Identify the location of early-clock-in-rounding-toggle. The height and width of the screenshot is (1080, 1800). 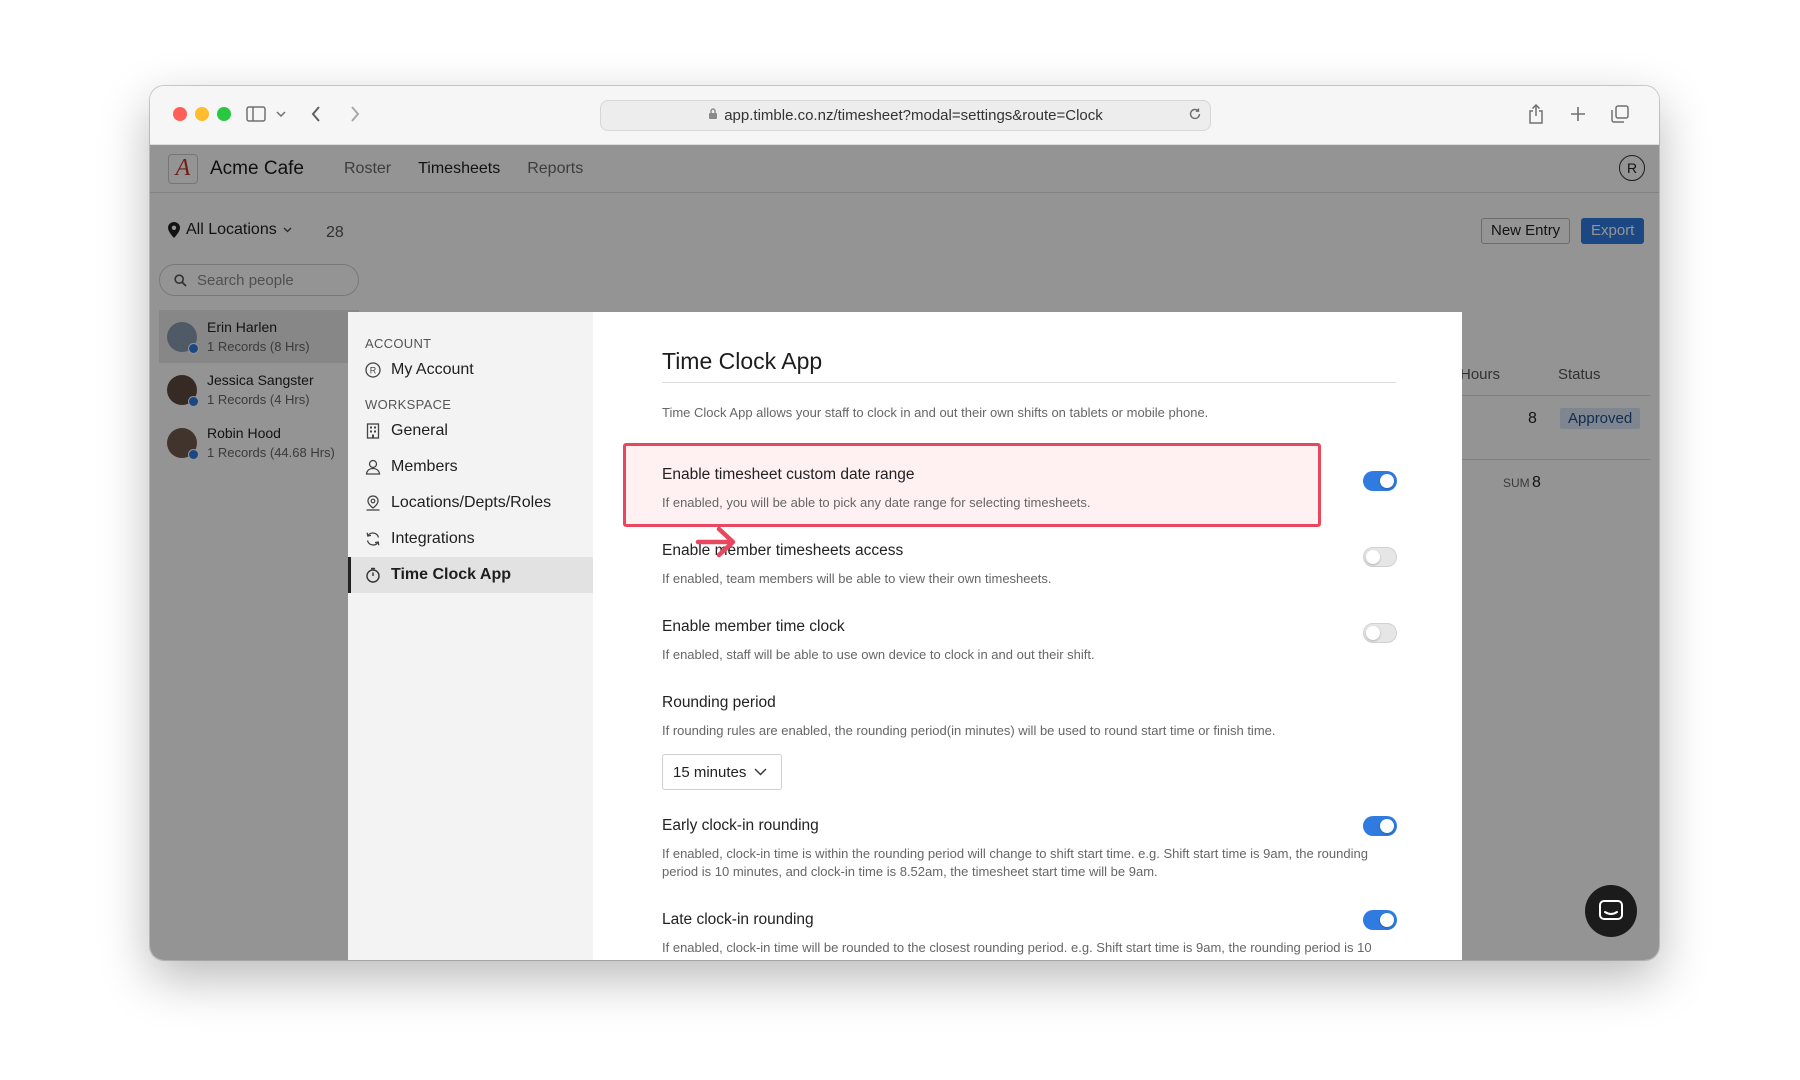
(1380, 826).